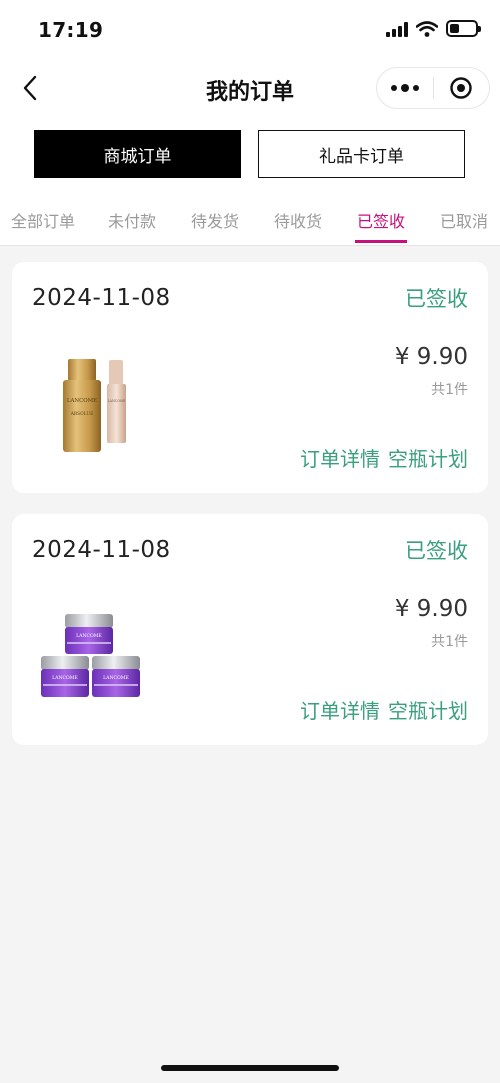 Image resolution: width=500 pixels, height=1083 pixels. I want to click on more-options-button, so click(405, 88).